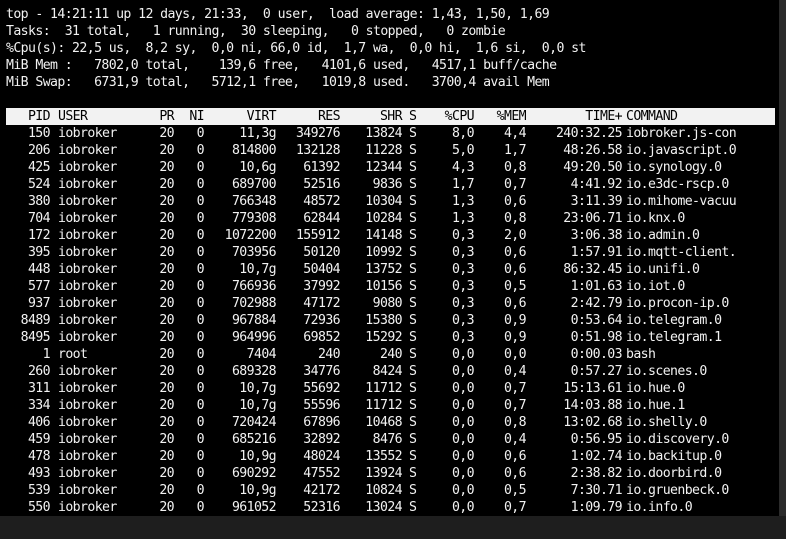 The height and width of the screenshot is (539, 786). I want to click on cell-virt: 10,7g, so click(257, 405).